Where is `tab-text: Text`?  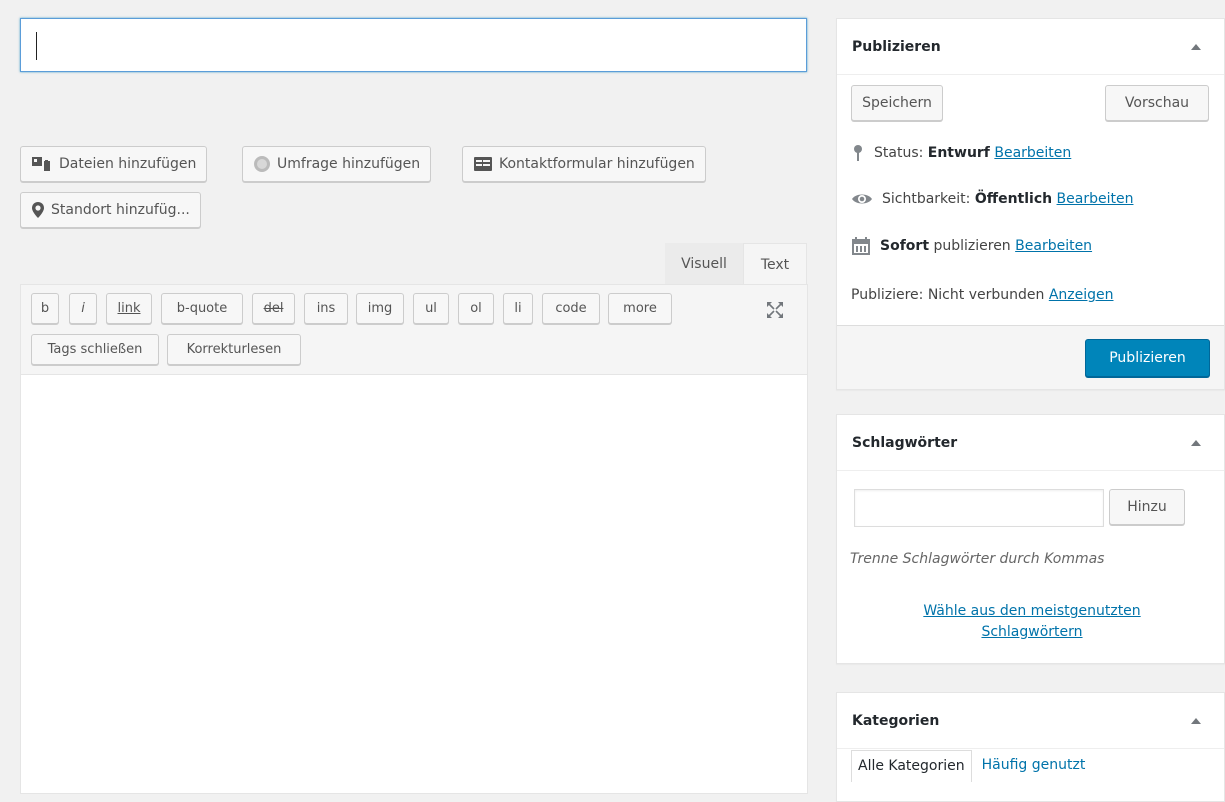
tab-text: Text is located at coordinates (775, 264).